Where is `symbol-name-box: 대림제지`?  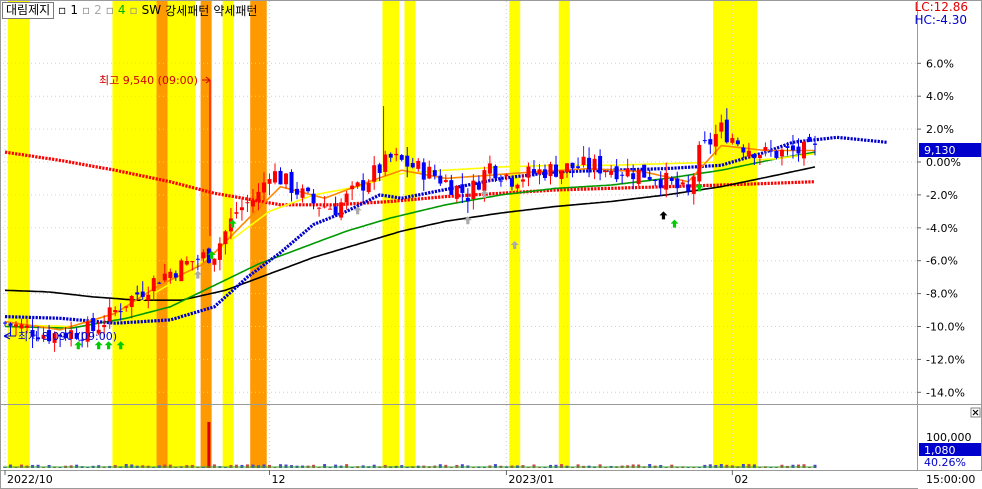
symbol-name-box: 대림제지 is located at coordinates (28, 10).